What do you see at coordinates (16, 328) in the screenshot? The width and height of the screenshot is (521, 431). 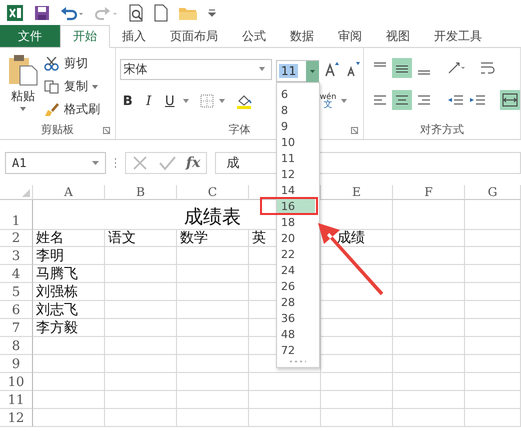 I see `row-header: 7` at bounding box center [16, 328].